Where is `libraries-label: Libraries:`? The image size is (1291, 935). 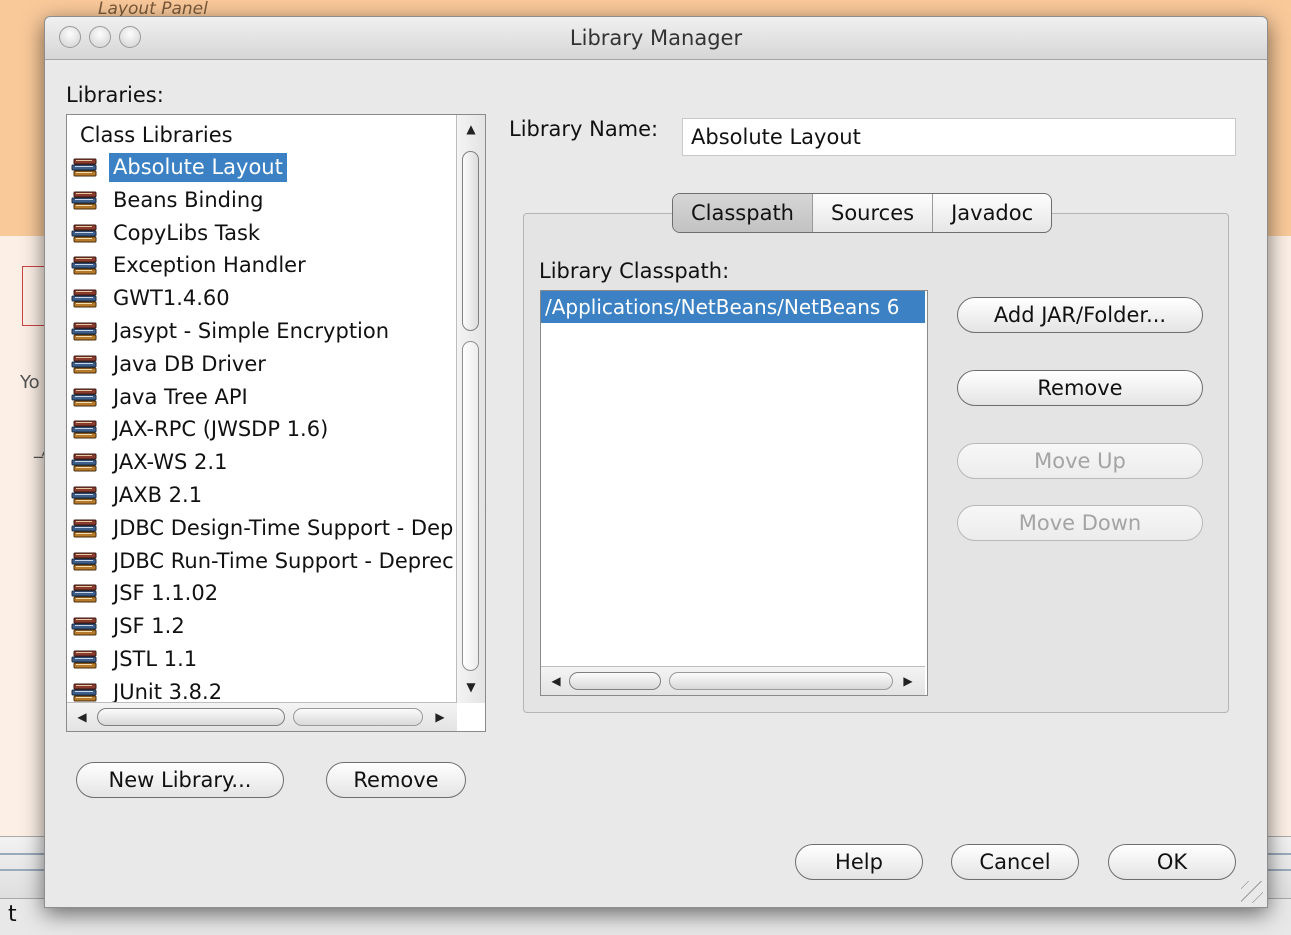
libraries-label: Libraries: is located at coordinates (115, 95).